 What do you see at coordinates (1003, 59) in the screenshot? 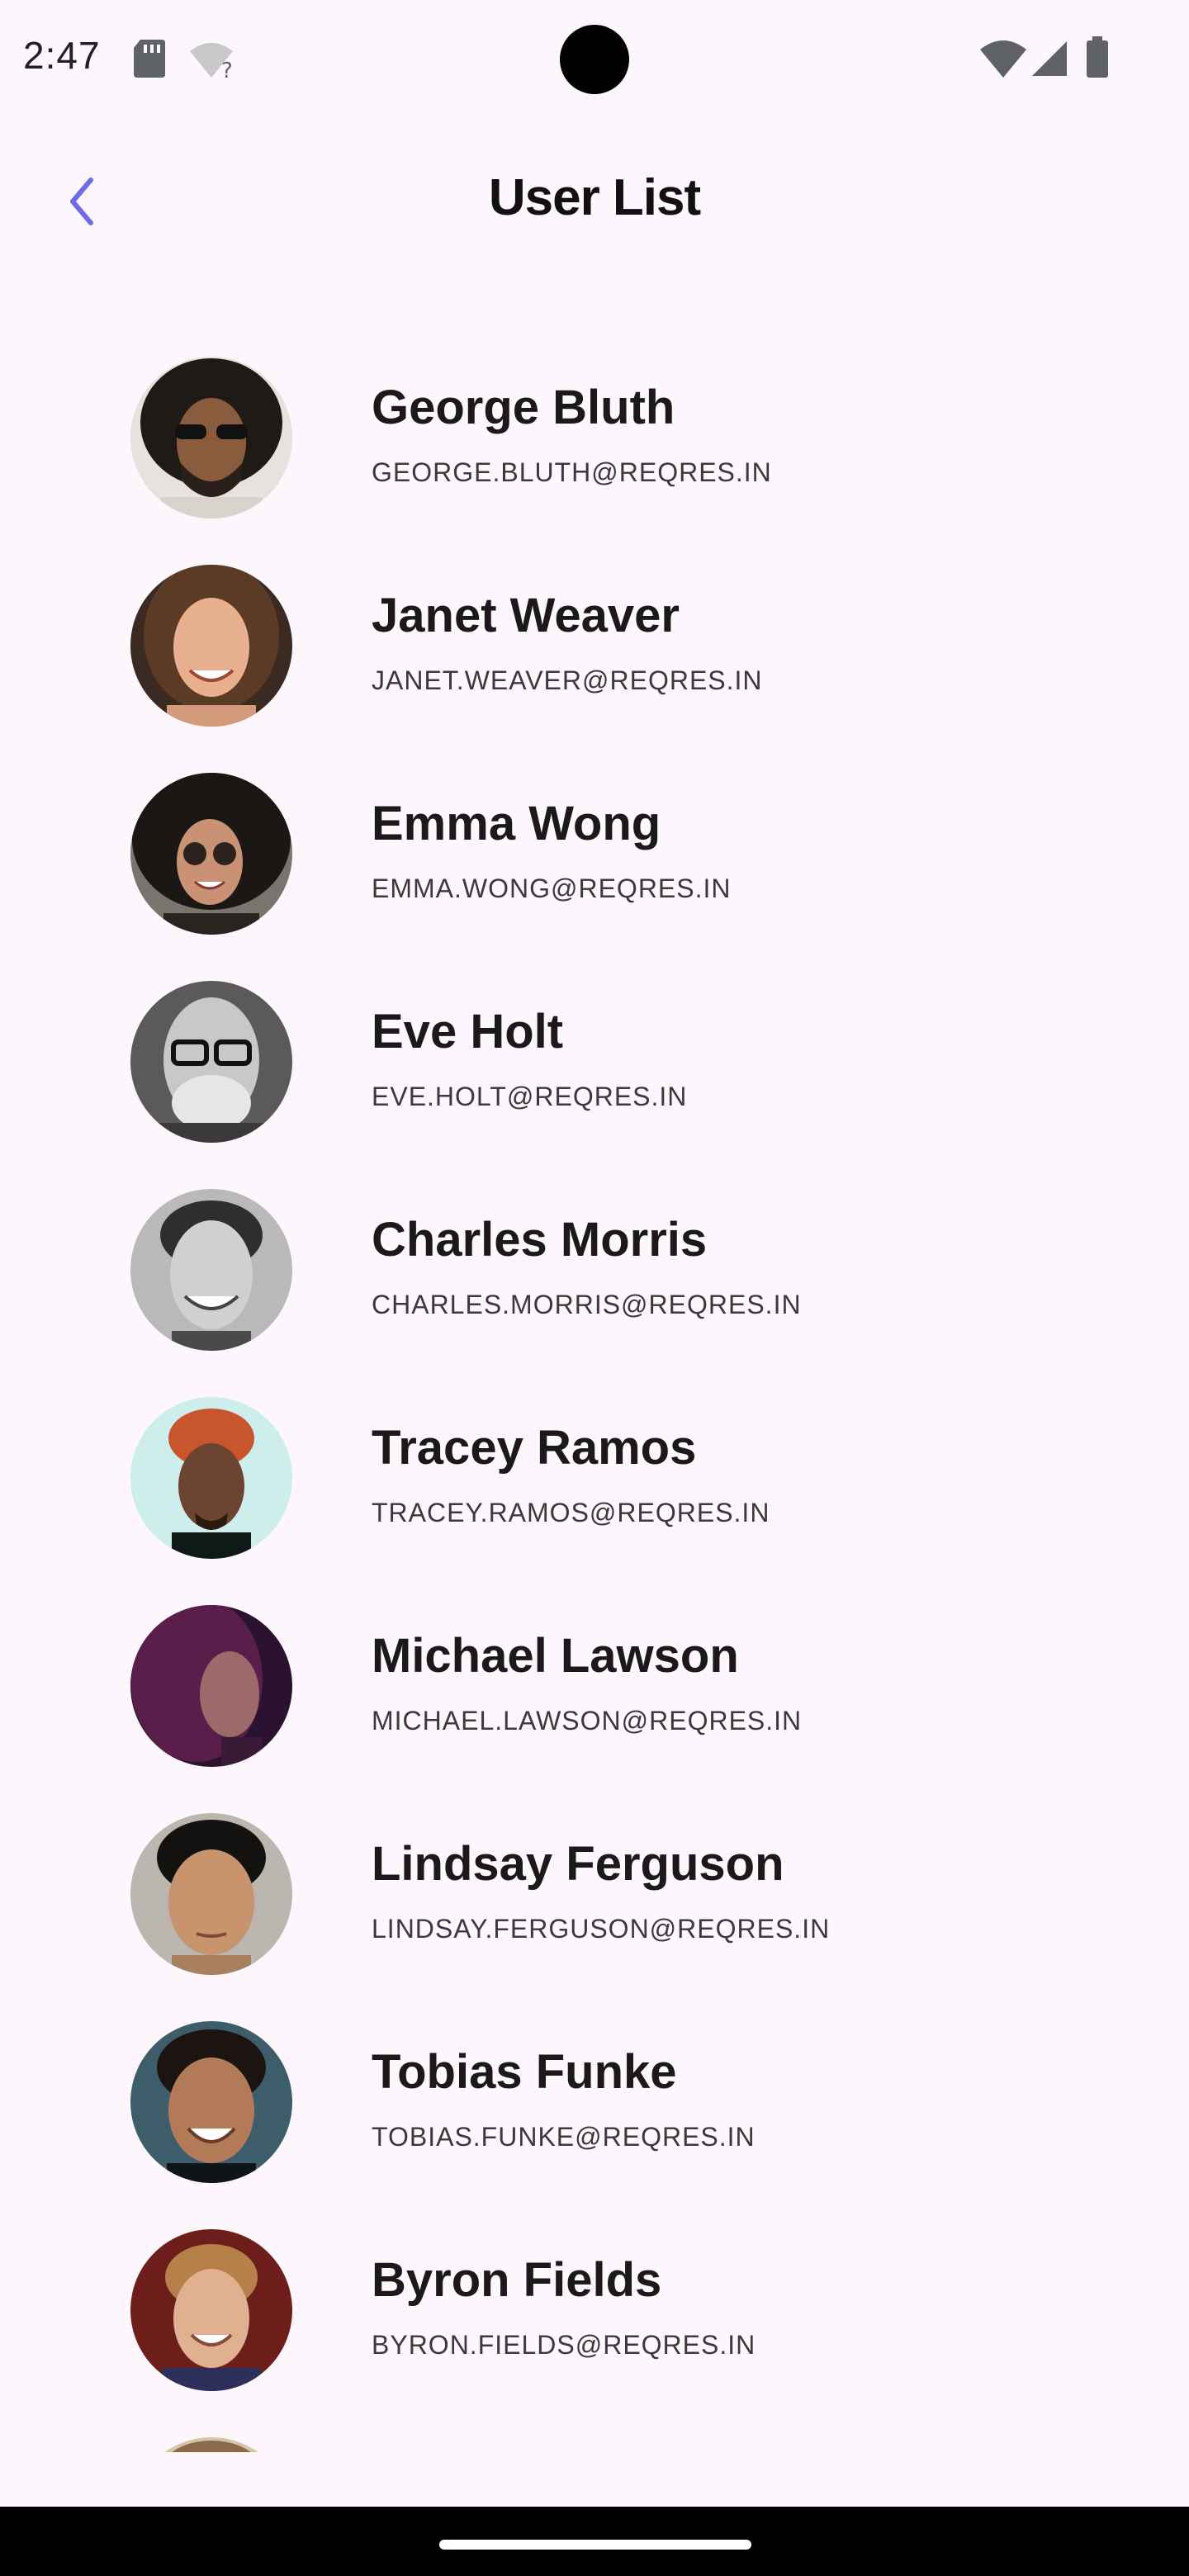
I see `wifi-icon` at bounding box center [1003, 59].